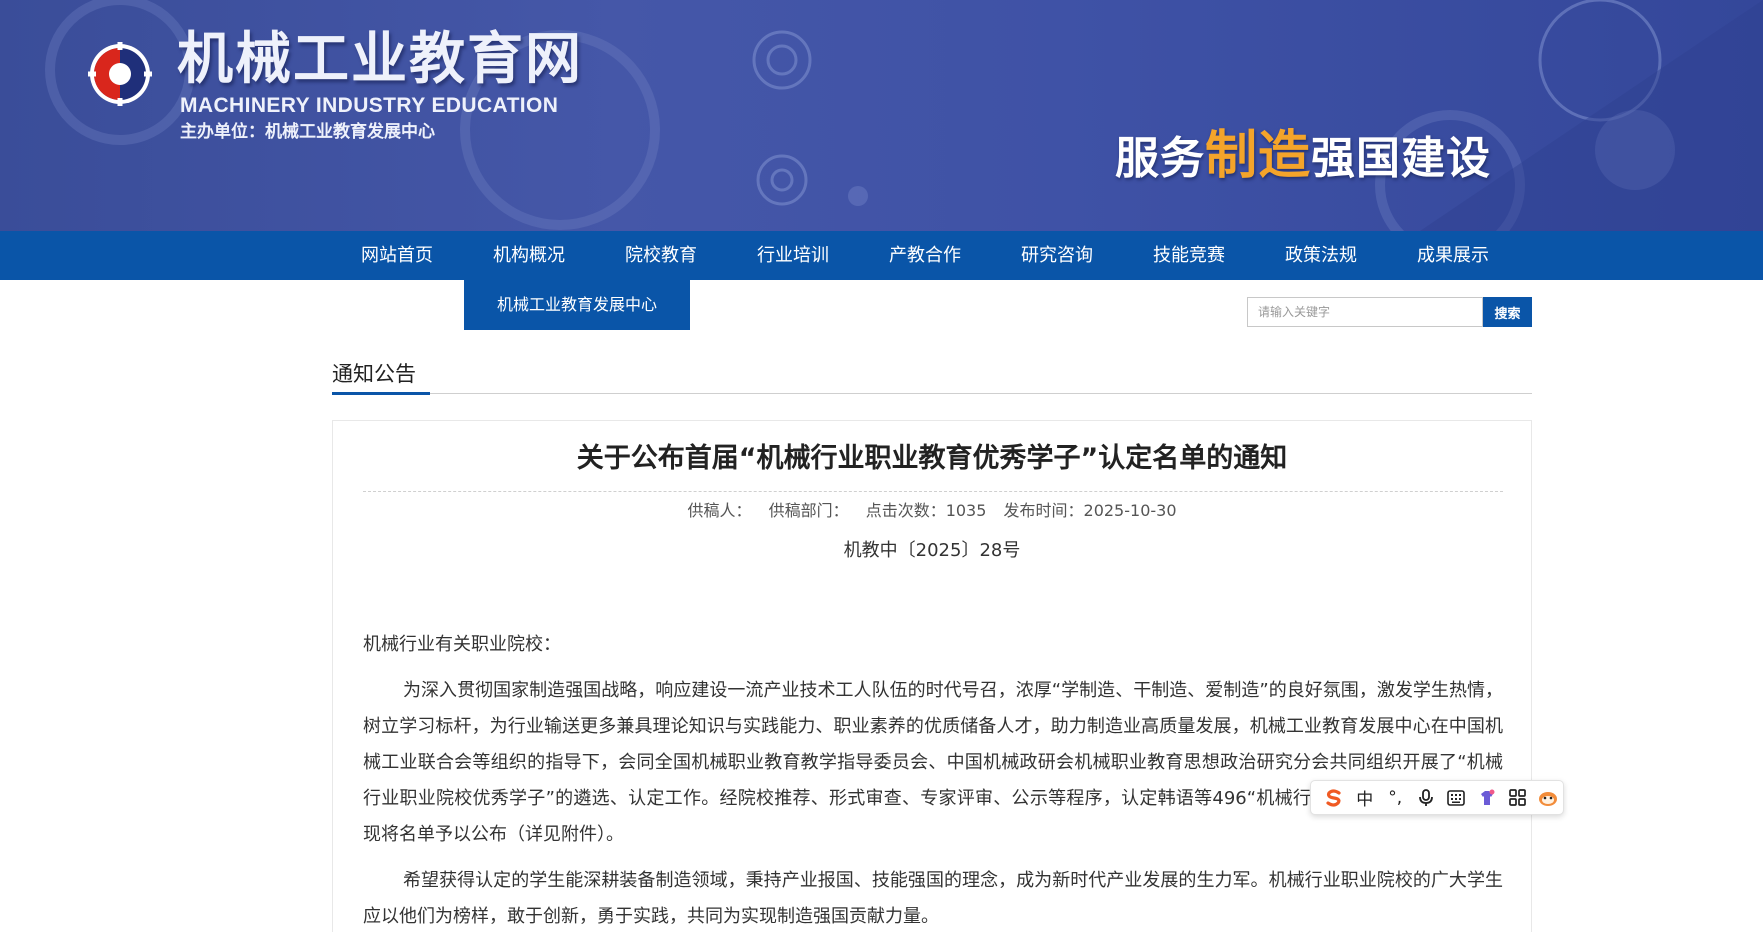 This screenshot has height=932, width=1763. What do you see at coordinates (926, 510) in the screenshot?
I see `meta-views: 点击次数：1035` at bounding box center [926, 510].